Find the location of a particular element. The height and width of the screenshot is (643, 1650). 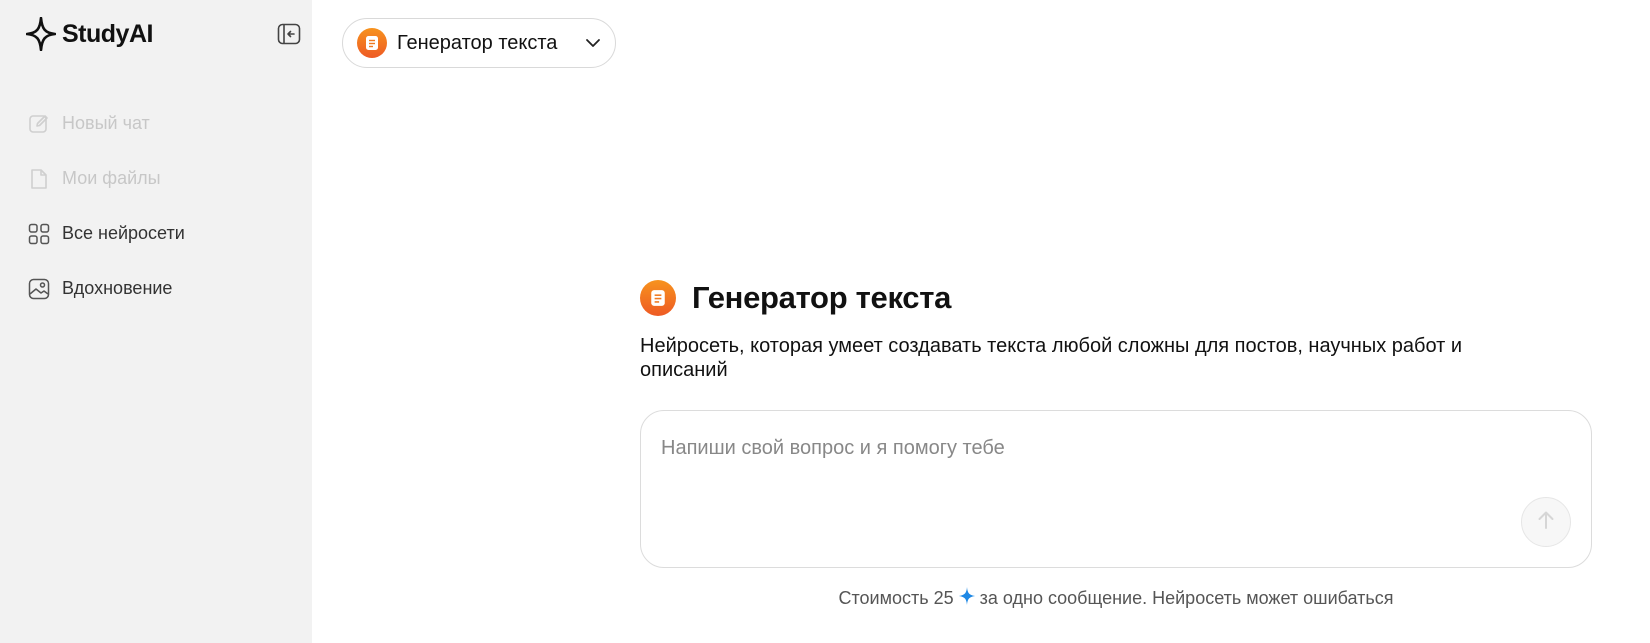

sidebar-item-inspiration: Вдохновение is located at coordinates (163, 288).